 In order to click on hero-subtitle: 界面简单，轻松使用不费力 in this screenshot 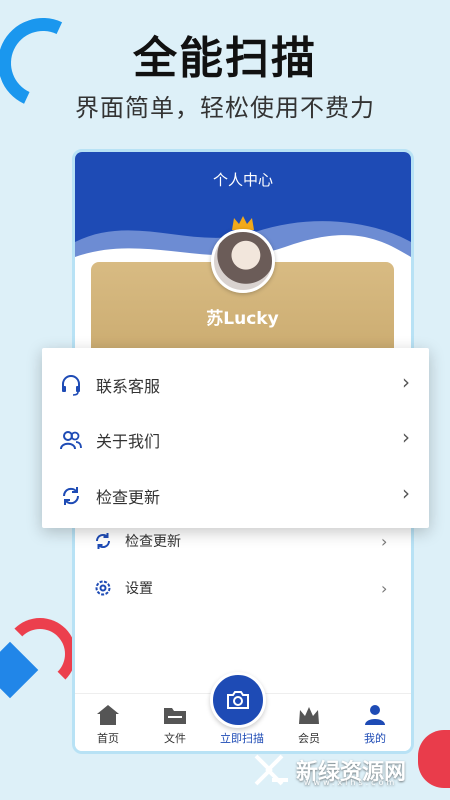, I will do `click(225, 108)`.